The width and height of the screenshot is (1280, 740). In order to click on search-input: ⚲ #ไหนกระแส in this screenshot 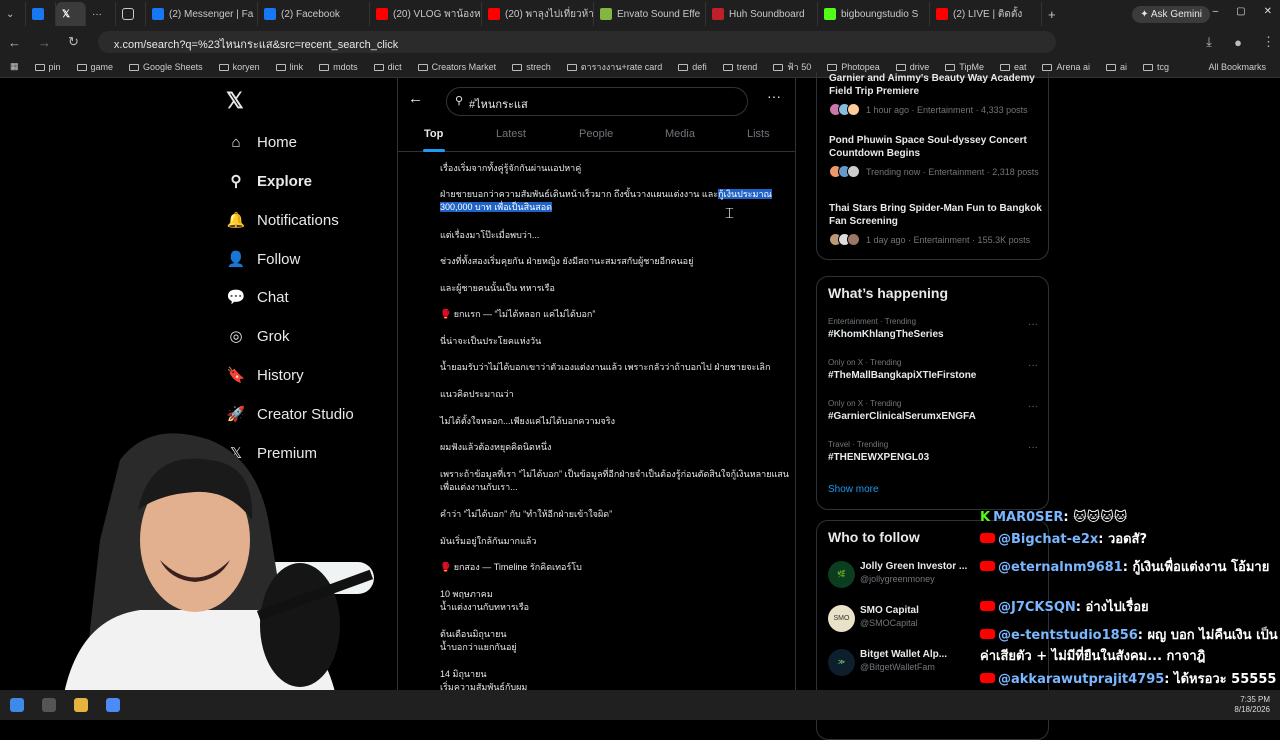, I will do `click(597, 101)`.